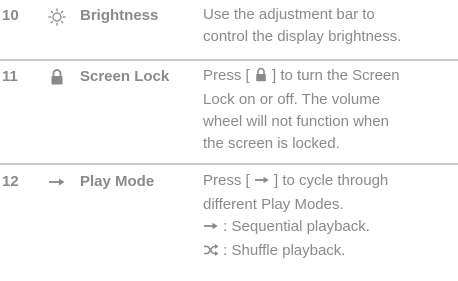  I want to click on row-number: 12, so click(10, 181).